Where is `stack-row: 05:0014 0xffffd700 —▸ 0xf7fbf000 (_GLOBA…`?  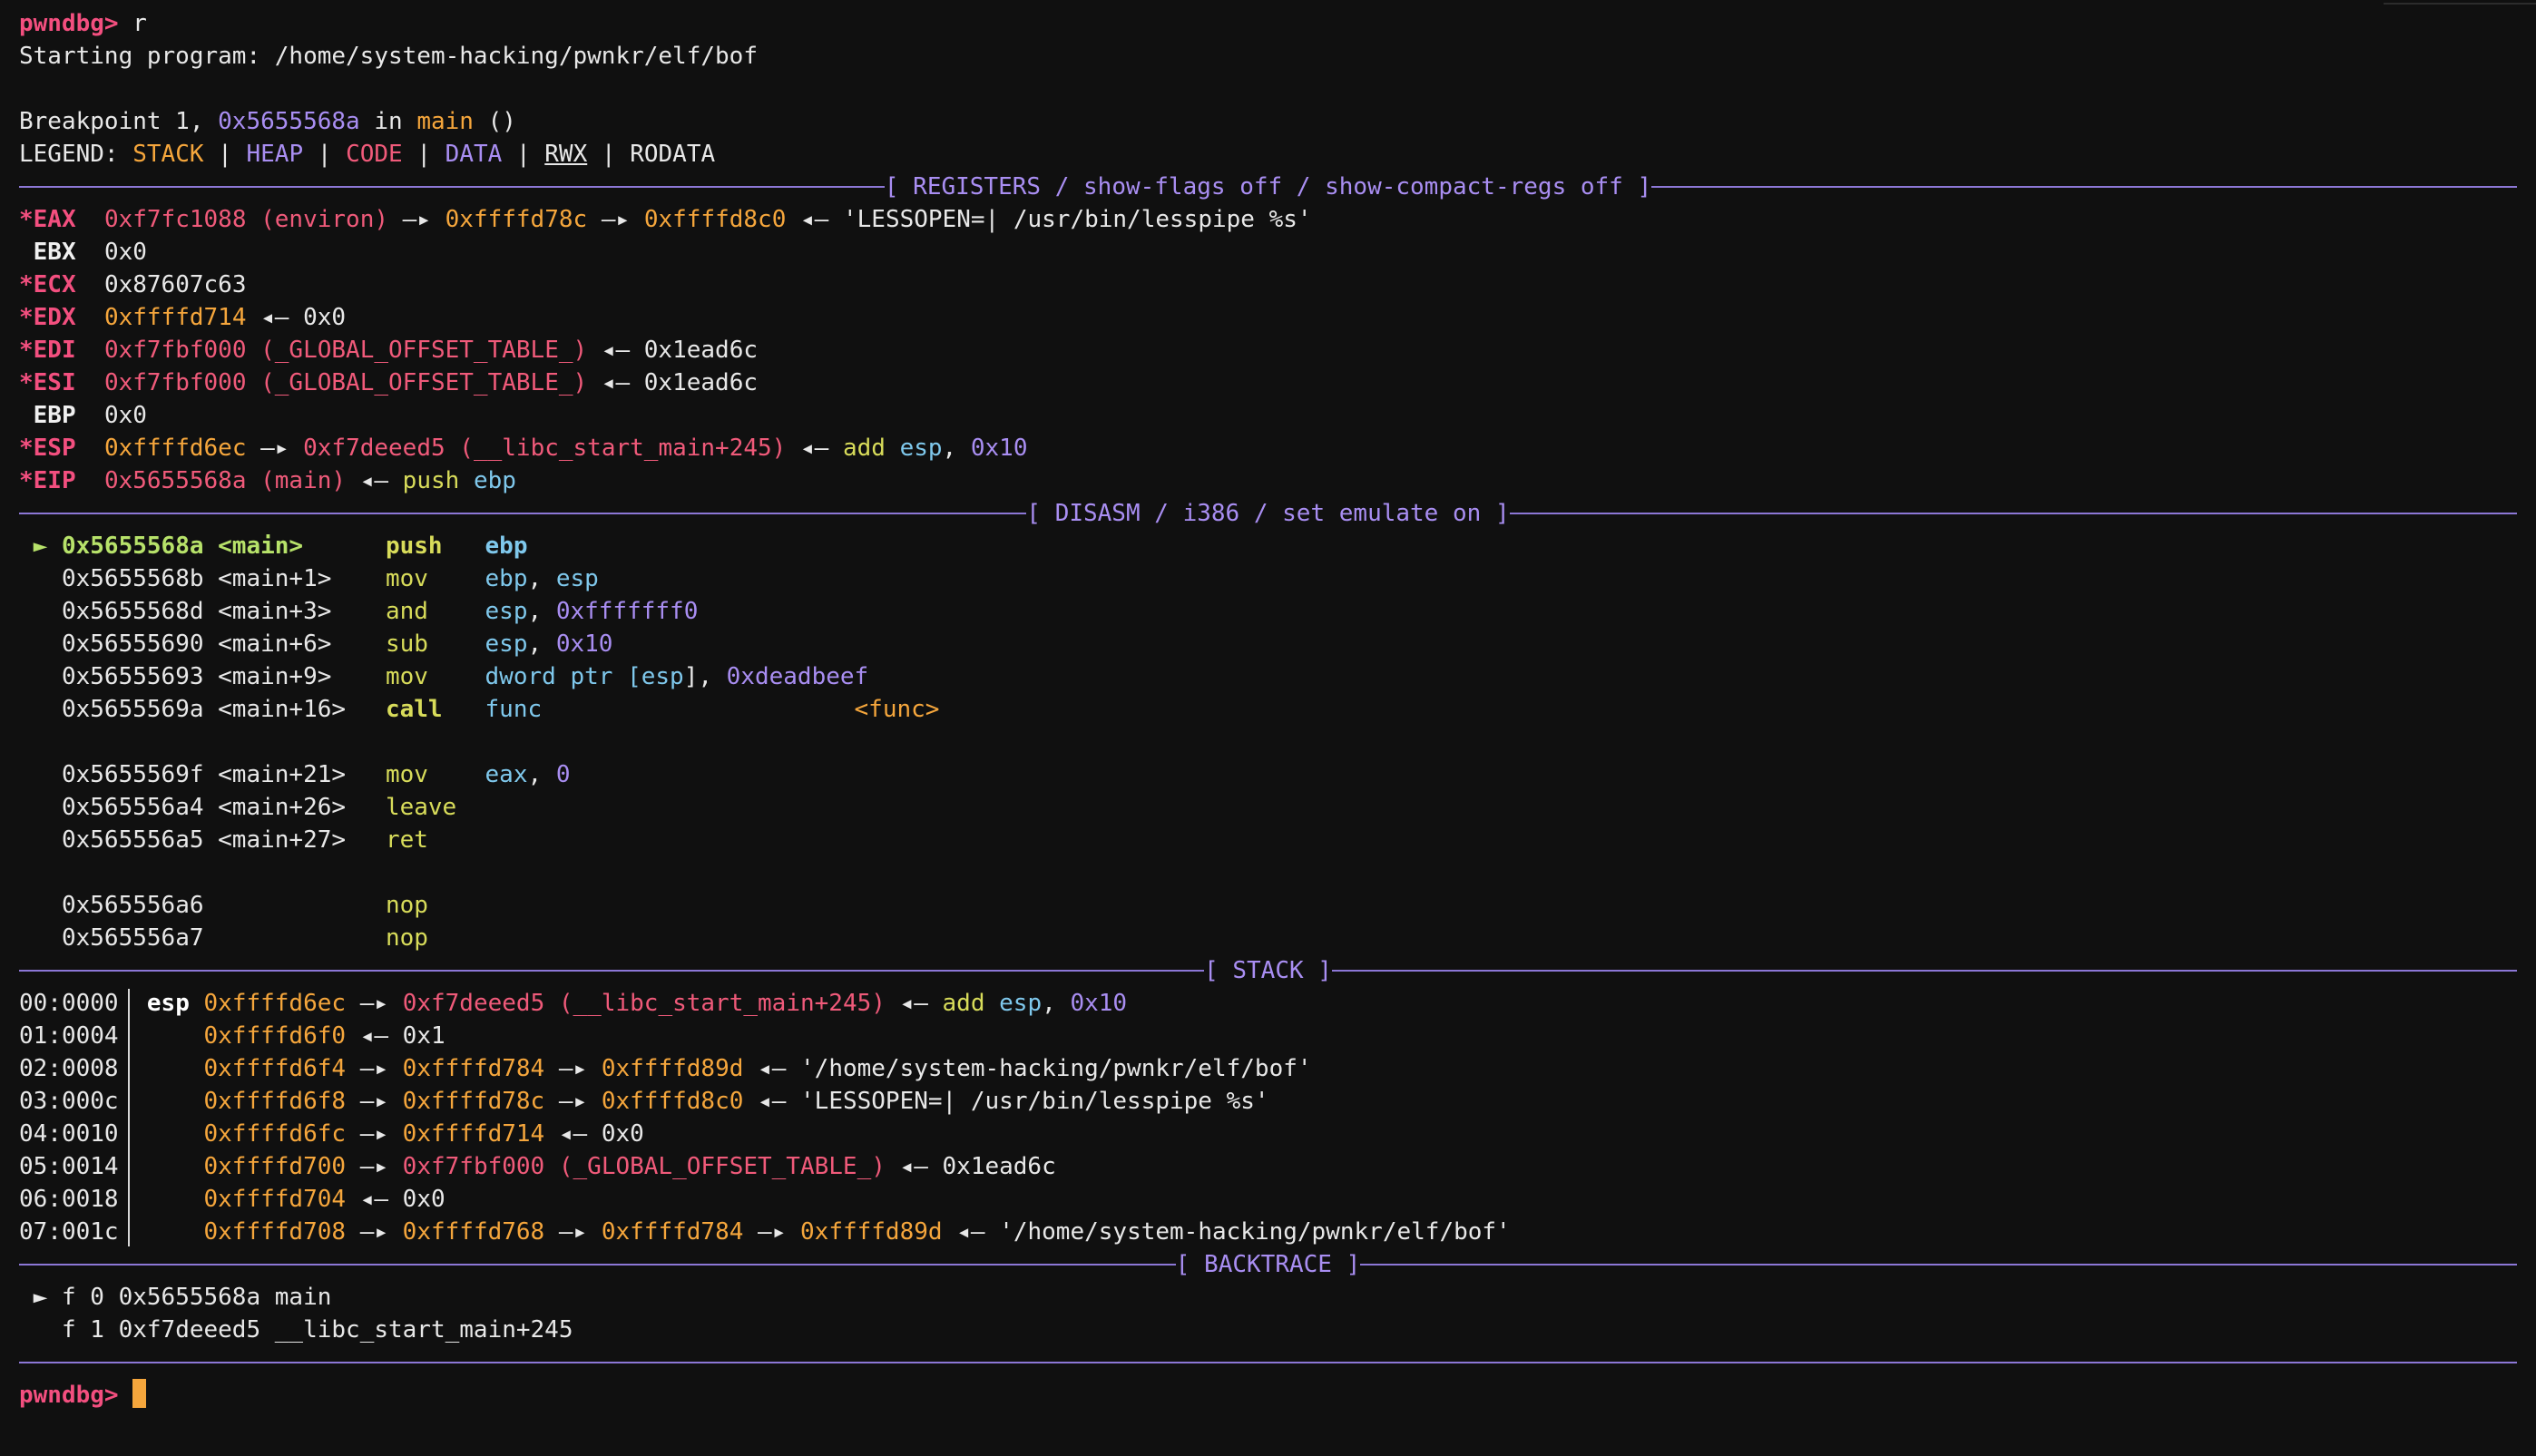
stack-row: 05:0014 0xffffd700 —▸ 0xf7fbf000 (_GLOBA… is located at coordinates (537, 1166).